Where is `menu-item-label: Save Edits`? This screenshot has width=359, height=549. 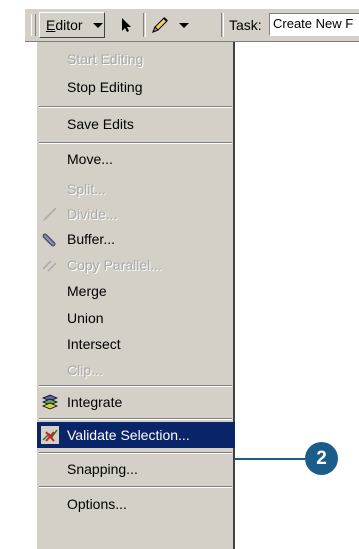 menu-item-label: Save Edits is located at coordinates (100, 124).